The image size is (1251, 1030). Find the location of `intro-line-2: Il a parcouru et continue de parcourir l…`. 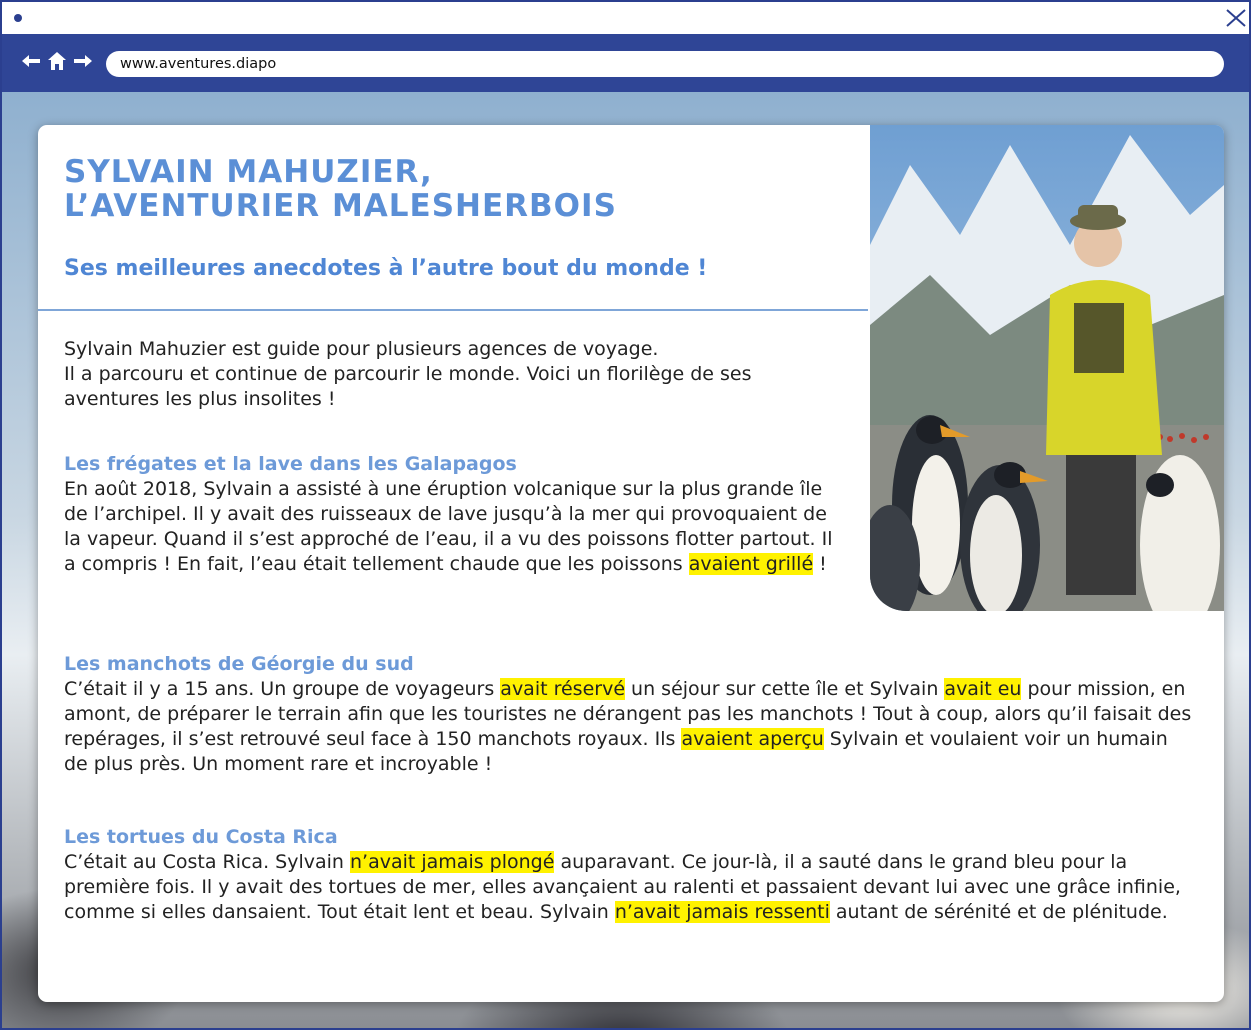

intro-line-2: Il a parcouru et continue de parcourir l… is located at coordinates (408, 386).